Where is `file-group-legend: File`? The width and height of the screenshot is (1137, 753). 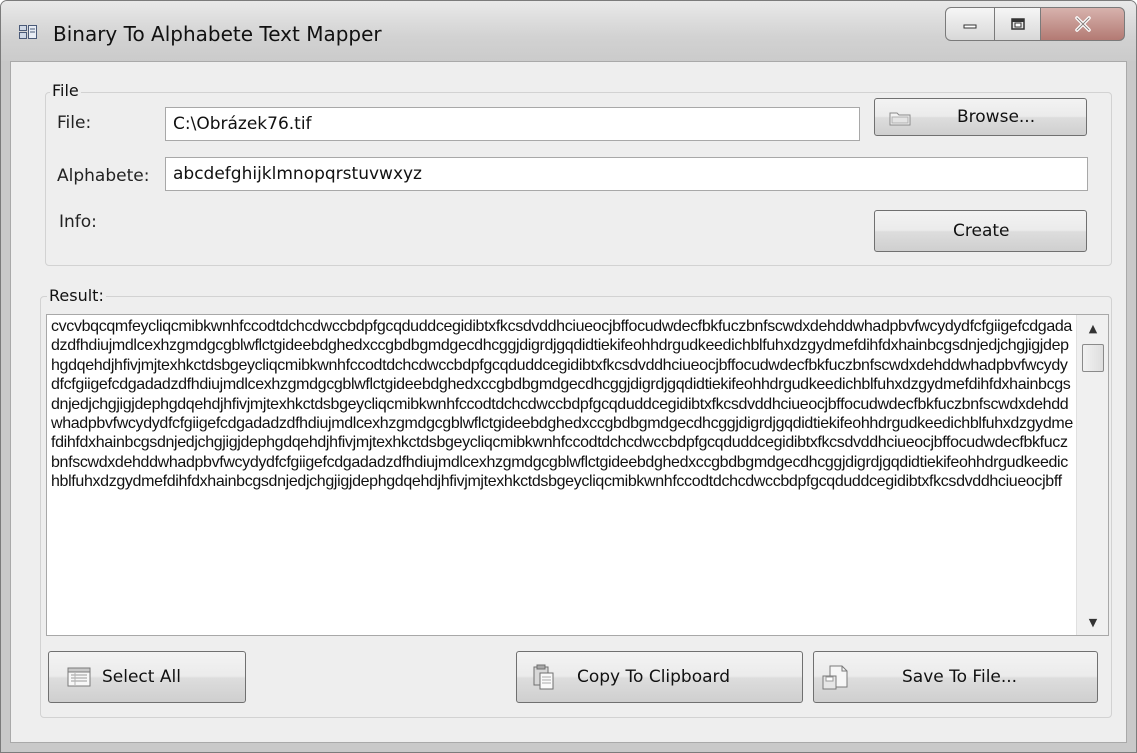
file-group-legend: File is located at coordinates (65, 90).